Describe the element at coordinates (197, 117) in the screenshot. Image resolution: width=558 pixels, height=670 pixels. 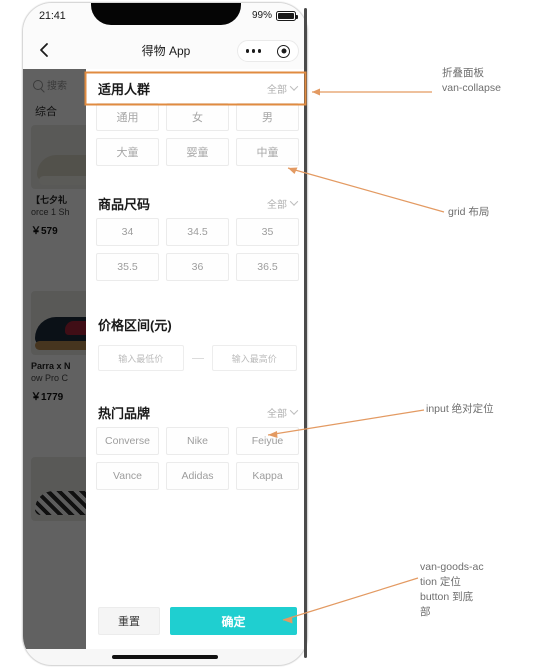
I see `filter-option: 女` at that location.